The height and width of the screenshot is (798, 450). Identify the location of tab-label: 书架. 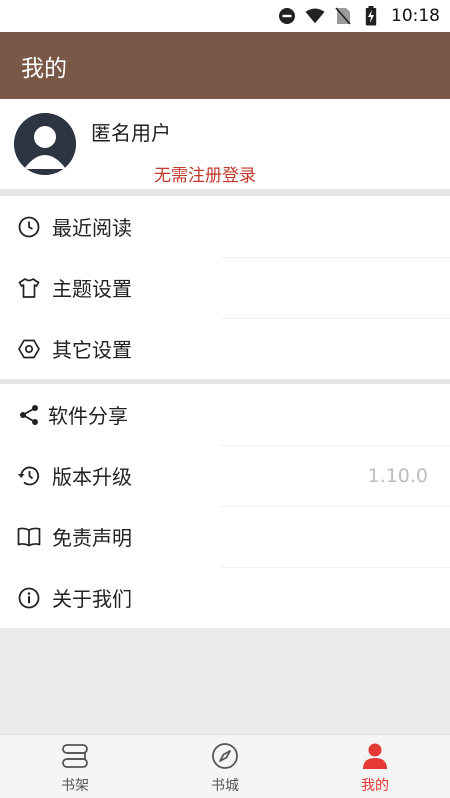
(75, 786).